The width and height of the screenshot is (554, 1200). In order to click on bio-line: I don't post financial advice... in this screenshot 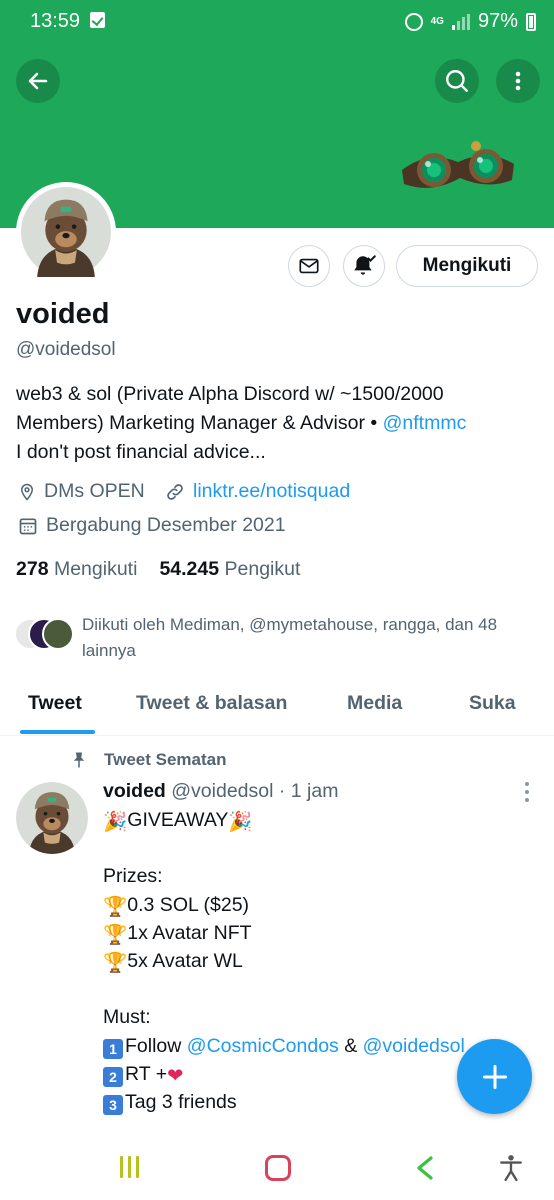, I will do `click(141, 452)`.